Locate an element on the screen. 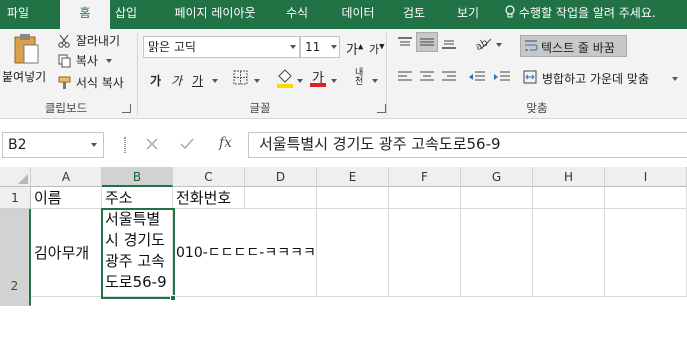 The image size is (687, 363). align-middle-button is located at coordinates (427, 42).